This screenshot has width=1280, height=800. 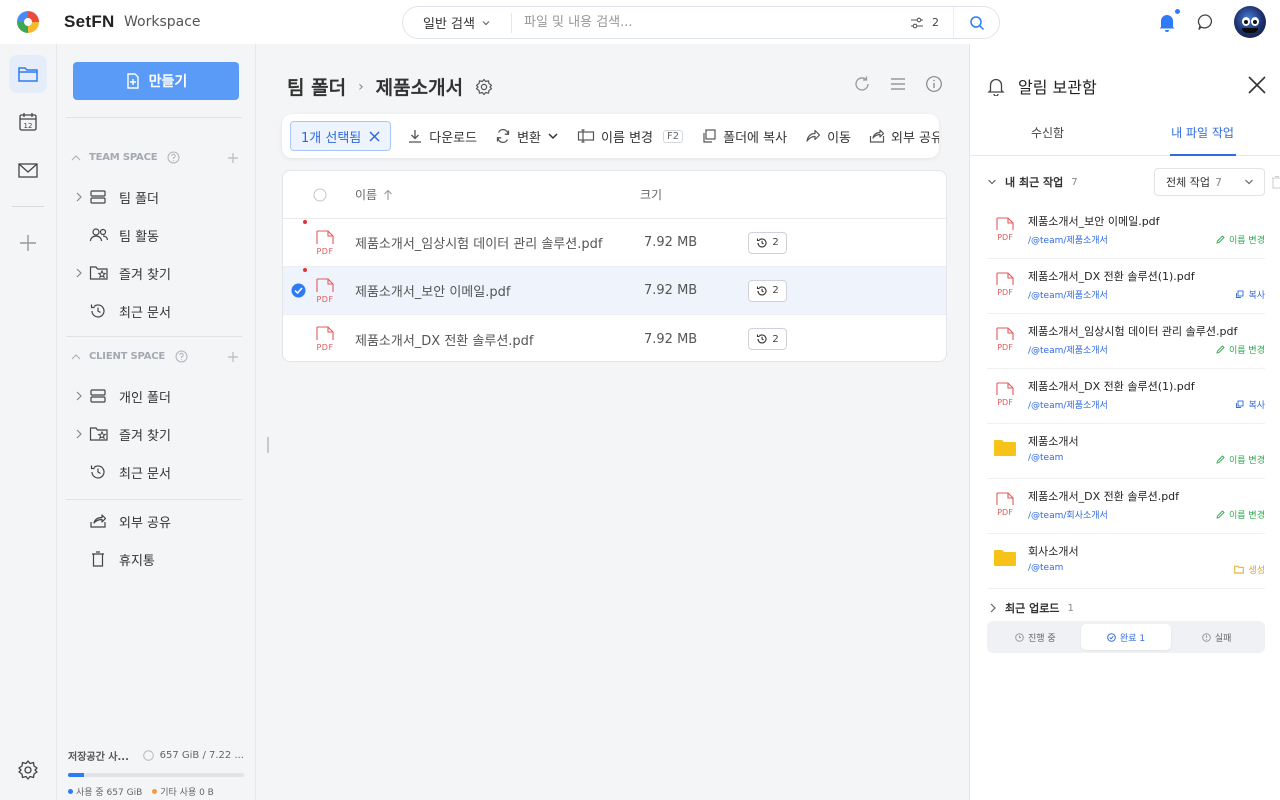 I want to click on sidebar-item-external-share: 외부 공유, so click(x=123, y=521).